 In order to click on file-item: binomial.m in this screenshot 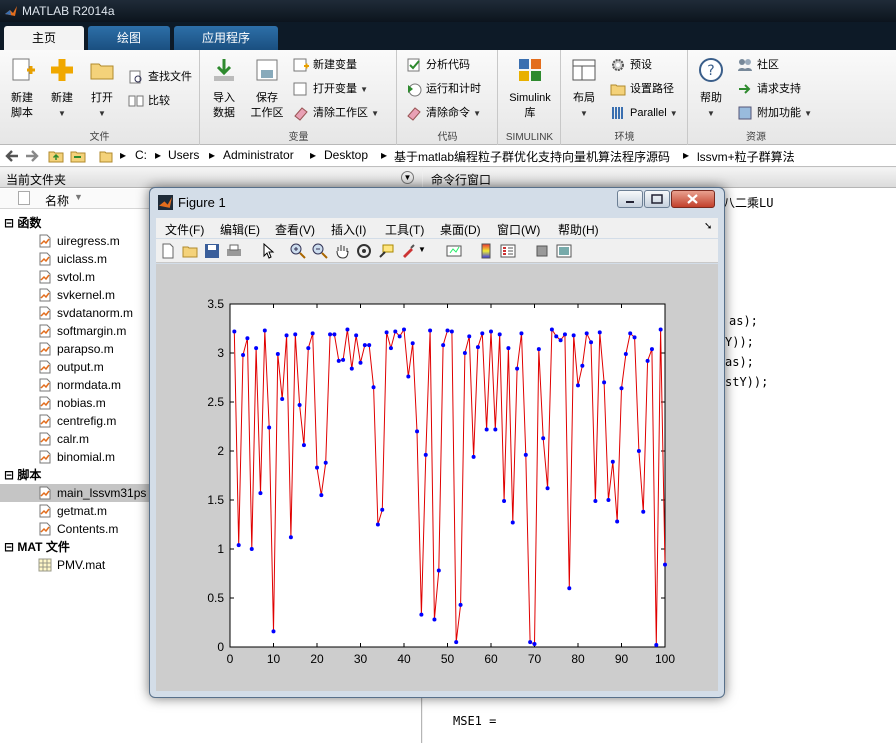, I will do `click(76, 457)`.